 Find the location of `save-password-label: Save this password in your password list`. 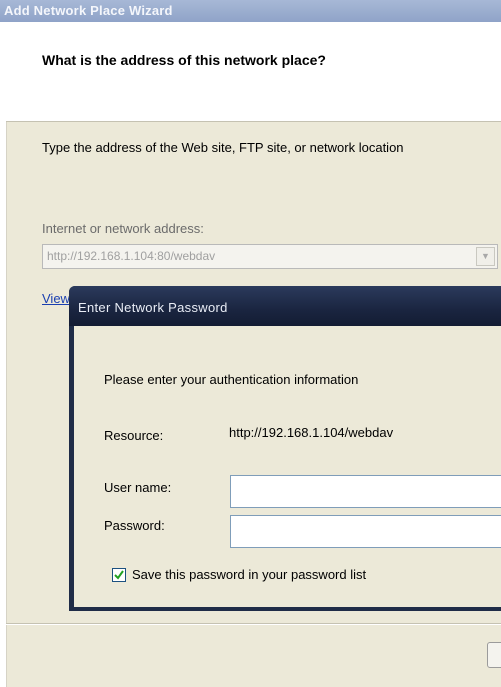

save-password-label: Save this password in your password list is located at coordinates (249, 574).